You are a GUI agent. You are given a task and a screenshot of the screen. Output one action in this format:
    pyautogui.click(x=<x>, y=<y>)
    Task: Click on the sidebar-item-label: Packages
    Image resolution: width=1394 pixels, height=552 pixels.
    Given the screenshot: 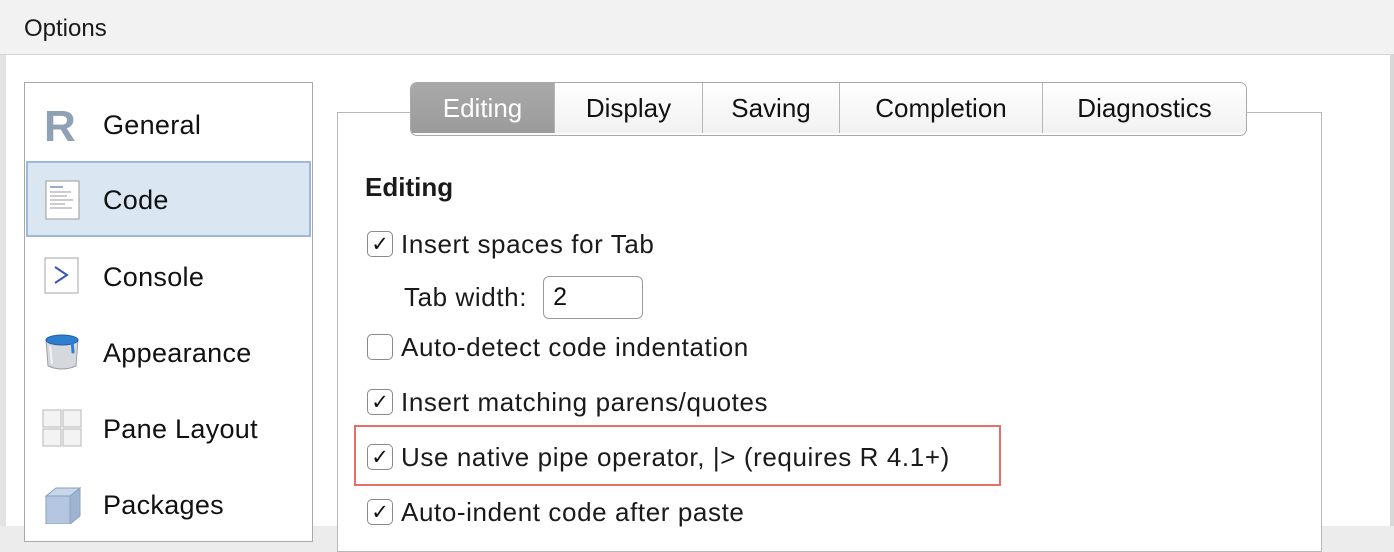 What is the action you would take?
    pyautogui.click(x=163, y=505)
    